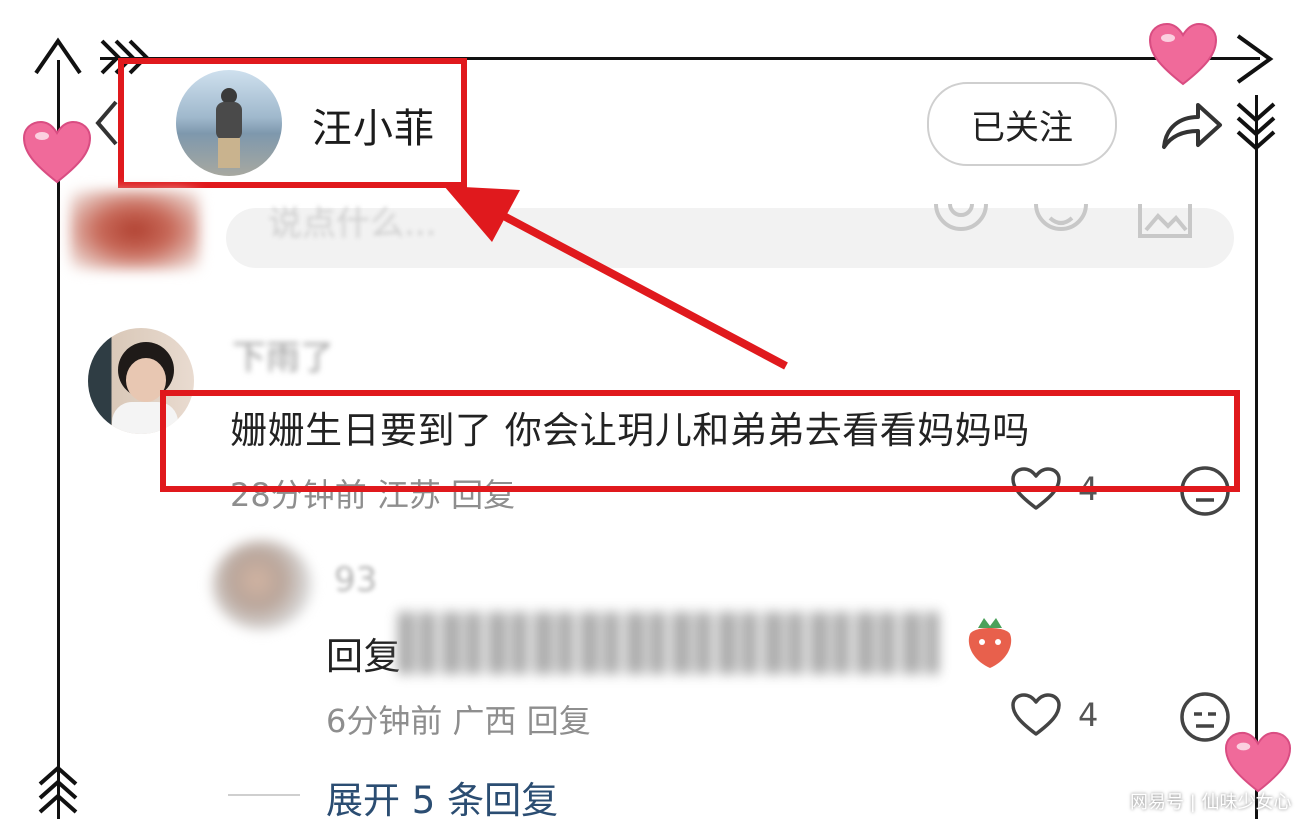  What do you see at coordinates (292, 123) in the screenshot?
I see `annotation-box-header` at bounding box center [292, 123].